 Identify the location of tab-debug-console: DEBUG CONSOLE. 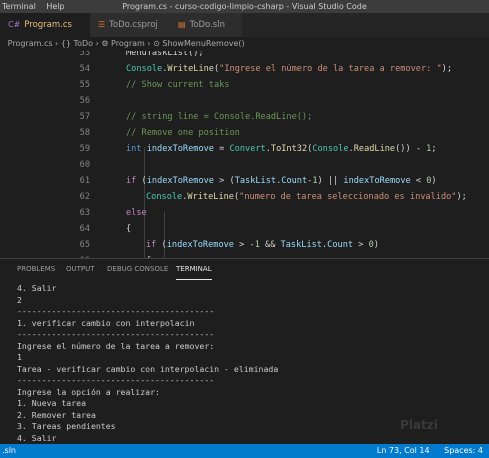
(137, 269).